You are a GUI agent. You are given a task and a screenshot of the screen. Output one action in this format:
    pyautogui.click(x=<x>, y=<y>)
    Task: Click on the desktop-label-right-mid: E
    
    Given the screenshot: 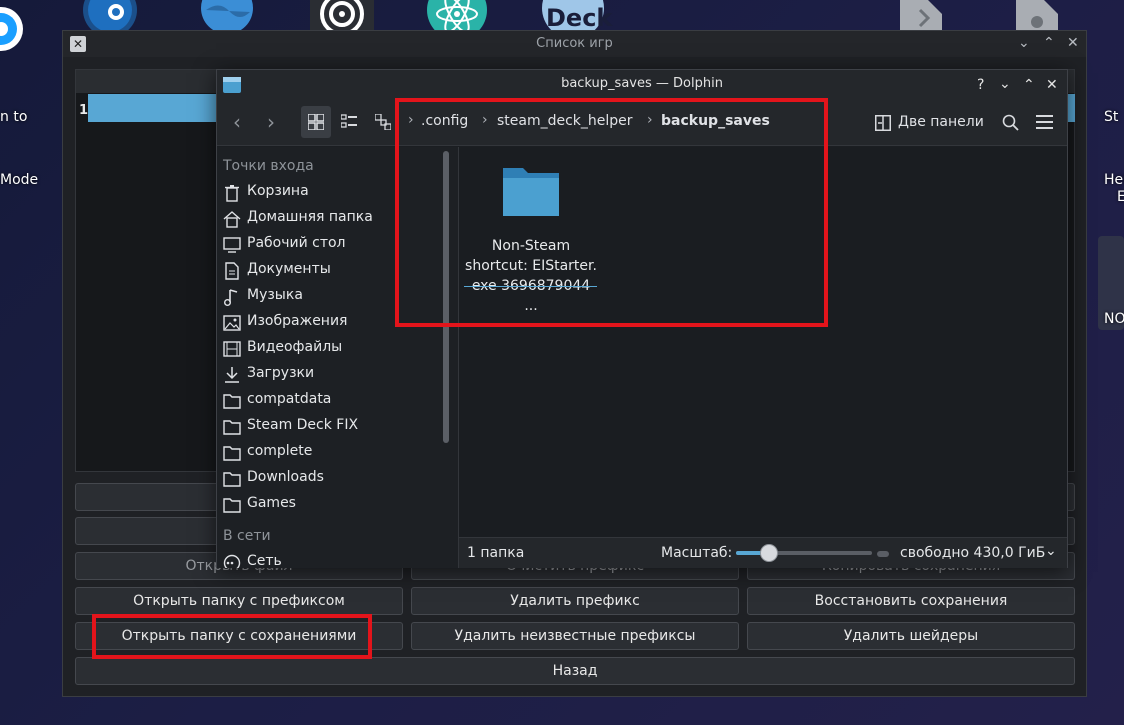 What is the action you would take?
    pyautogui.click(x=1120, y=197)
    